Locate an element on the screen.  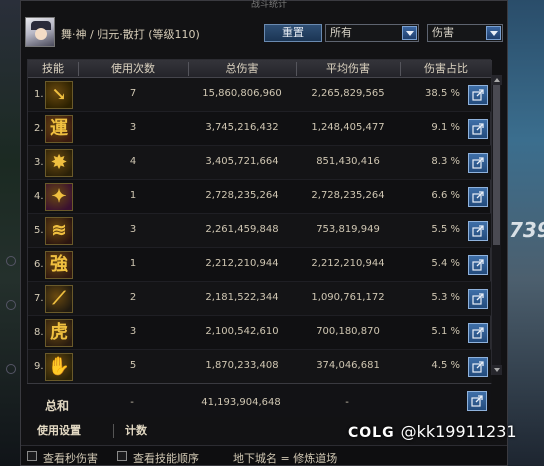
avatar-face is located at coordinates (41, 34).